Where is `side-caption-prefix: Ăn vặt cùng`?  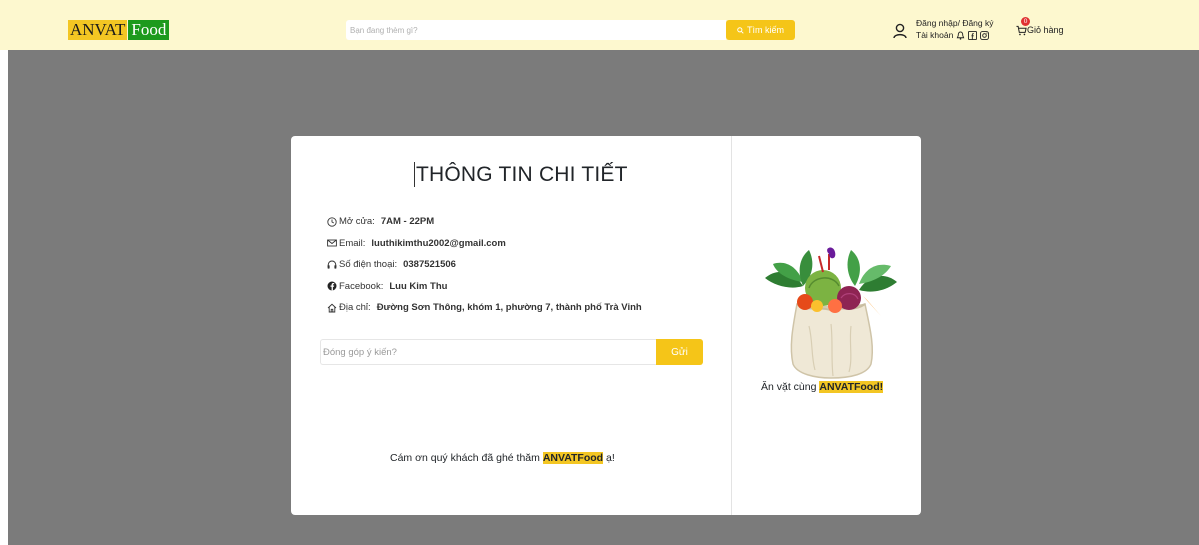
side-caption-prefix: Ăn vặt cùng is located at coordinates (790, 387).